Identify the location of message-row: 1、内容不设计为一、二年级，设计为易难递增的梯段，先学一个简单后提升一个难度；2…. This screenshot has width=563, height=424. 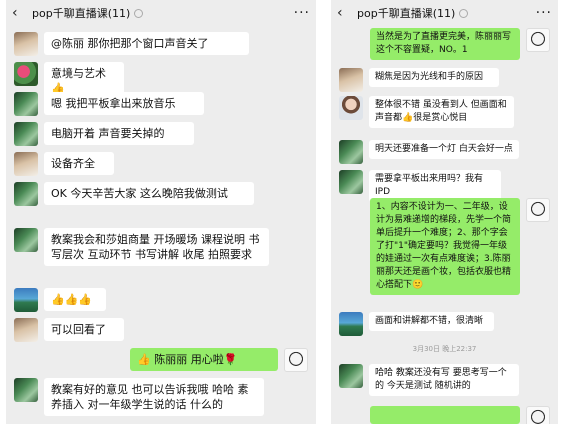
(444, 252).